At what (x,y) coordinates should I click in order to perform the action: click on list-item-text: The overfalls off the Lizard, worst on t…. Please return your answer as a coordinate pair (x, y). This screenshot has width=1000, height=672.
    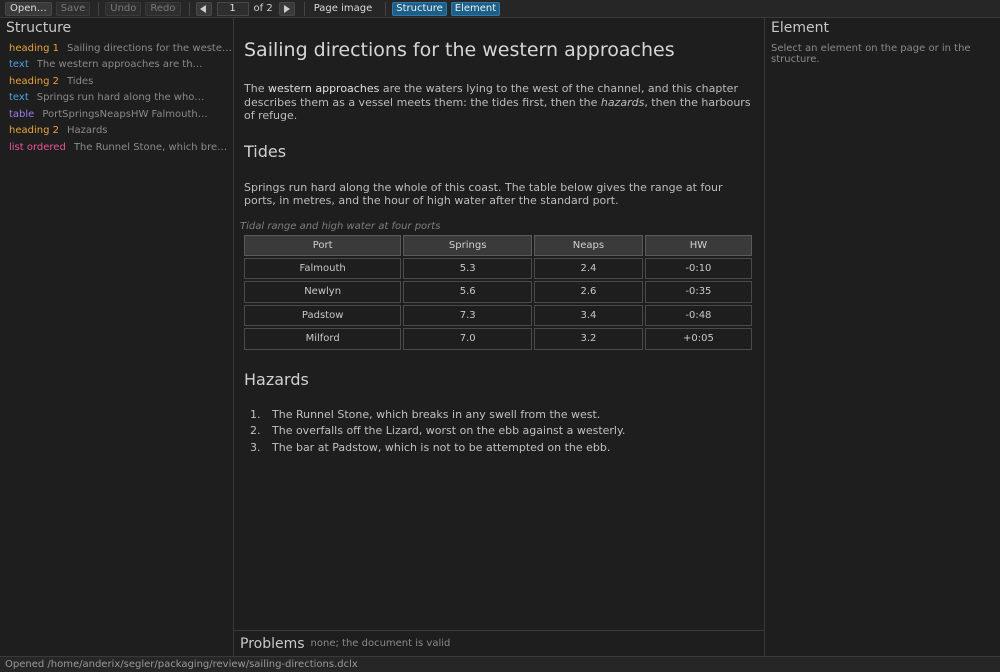
    Looking at the image, I should click on (449, 430).